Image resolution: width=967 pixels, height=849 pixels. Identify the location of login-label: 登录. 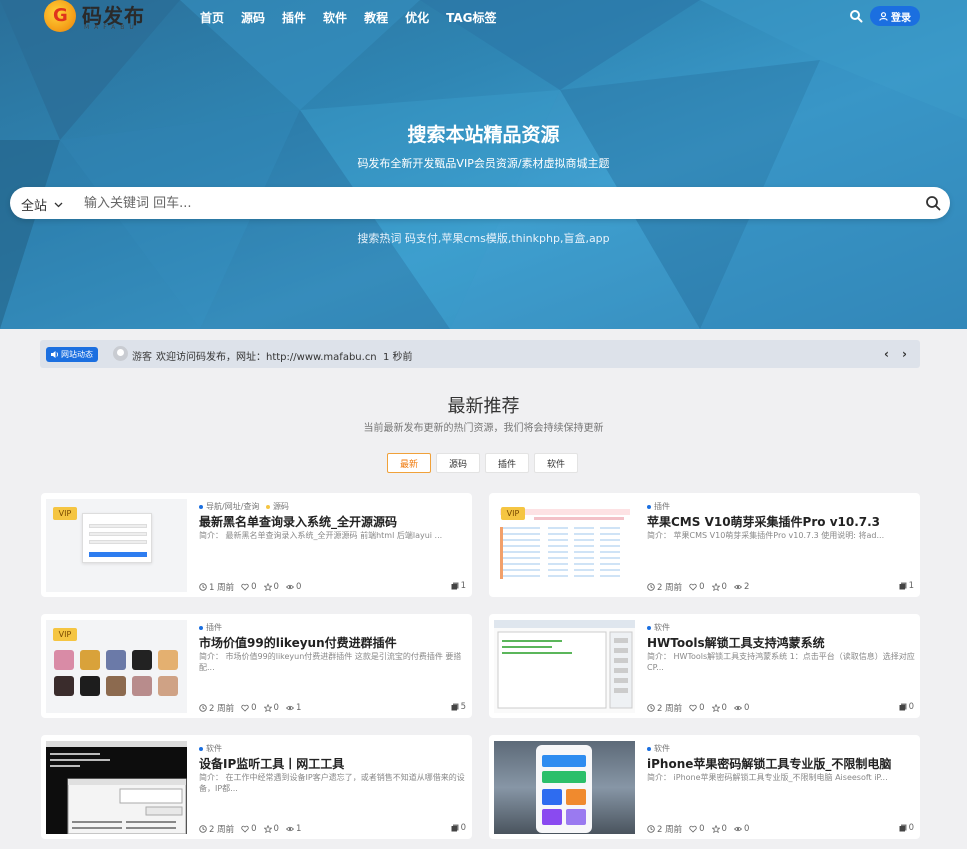
(901, 18).